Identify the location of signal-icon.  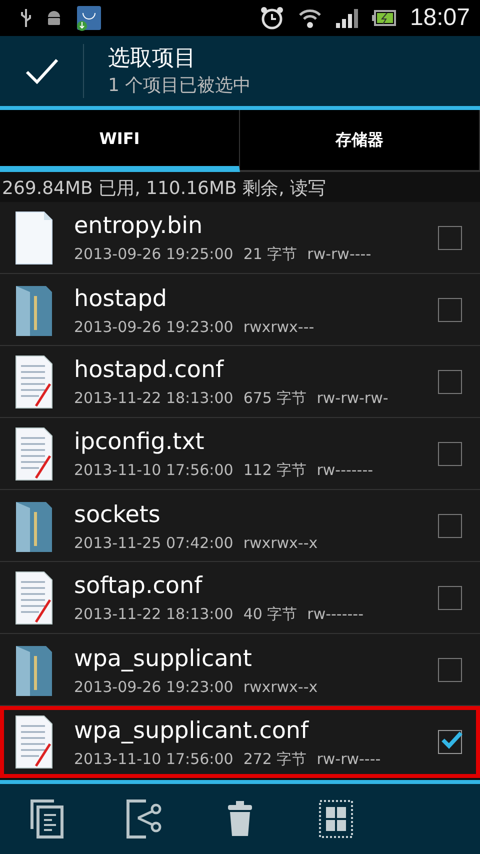
(347, 18).